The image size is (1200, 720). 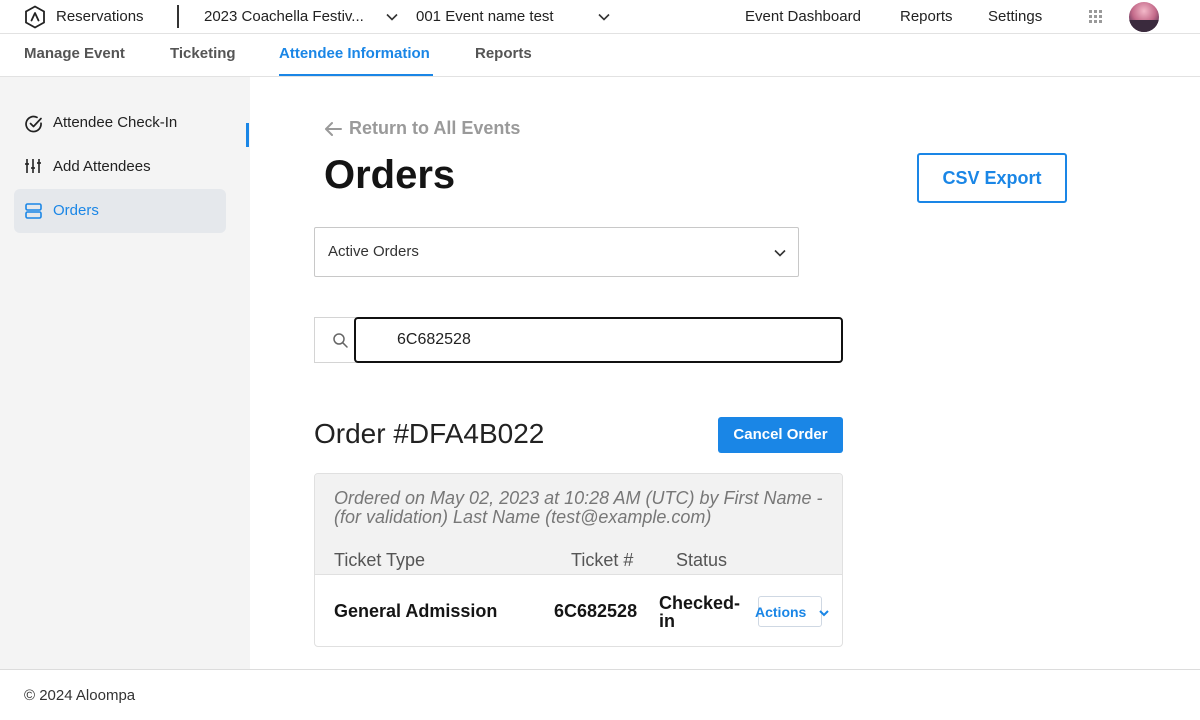 I want to click on cancel-order-button: Cancel Order, so click(x=780, y=435).